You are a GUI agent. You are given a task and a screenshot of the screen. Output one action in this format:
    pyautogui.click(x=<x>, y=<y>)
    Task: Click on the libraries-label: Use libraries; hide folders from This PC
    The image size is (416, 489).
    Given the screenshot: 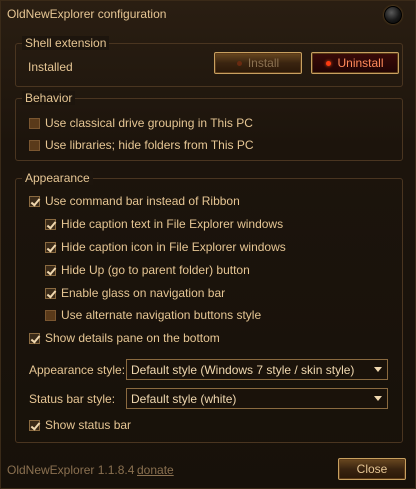 What is the action you would take?
    pyautogui.click(x=149, y=145)
    